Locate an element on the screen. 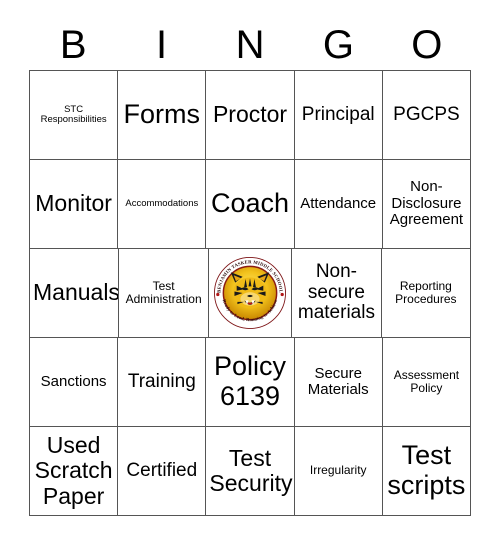  bingo-cell-label: Forms is located at coordinates (162, 114).